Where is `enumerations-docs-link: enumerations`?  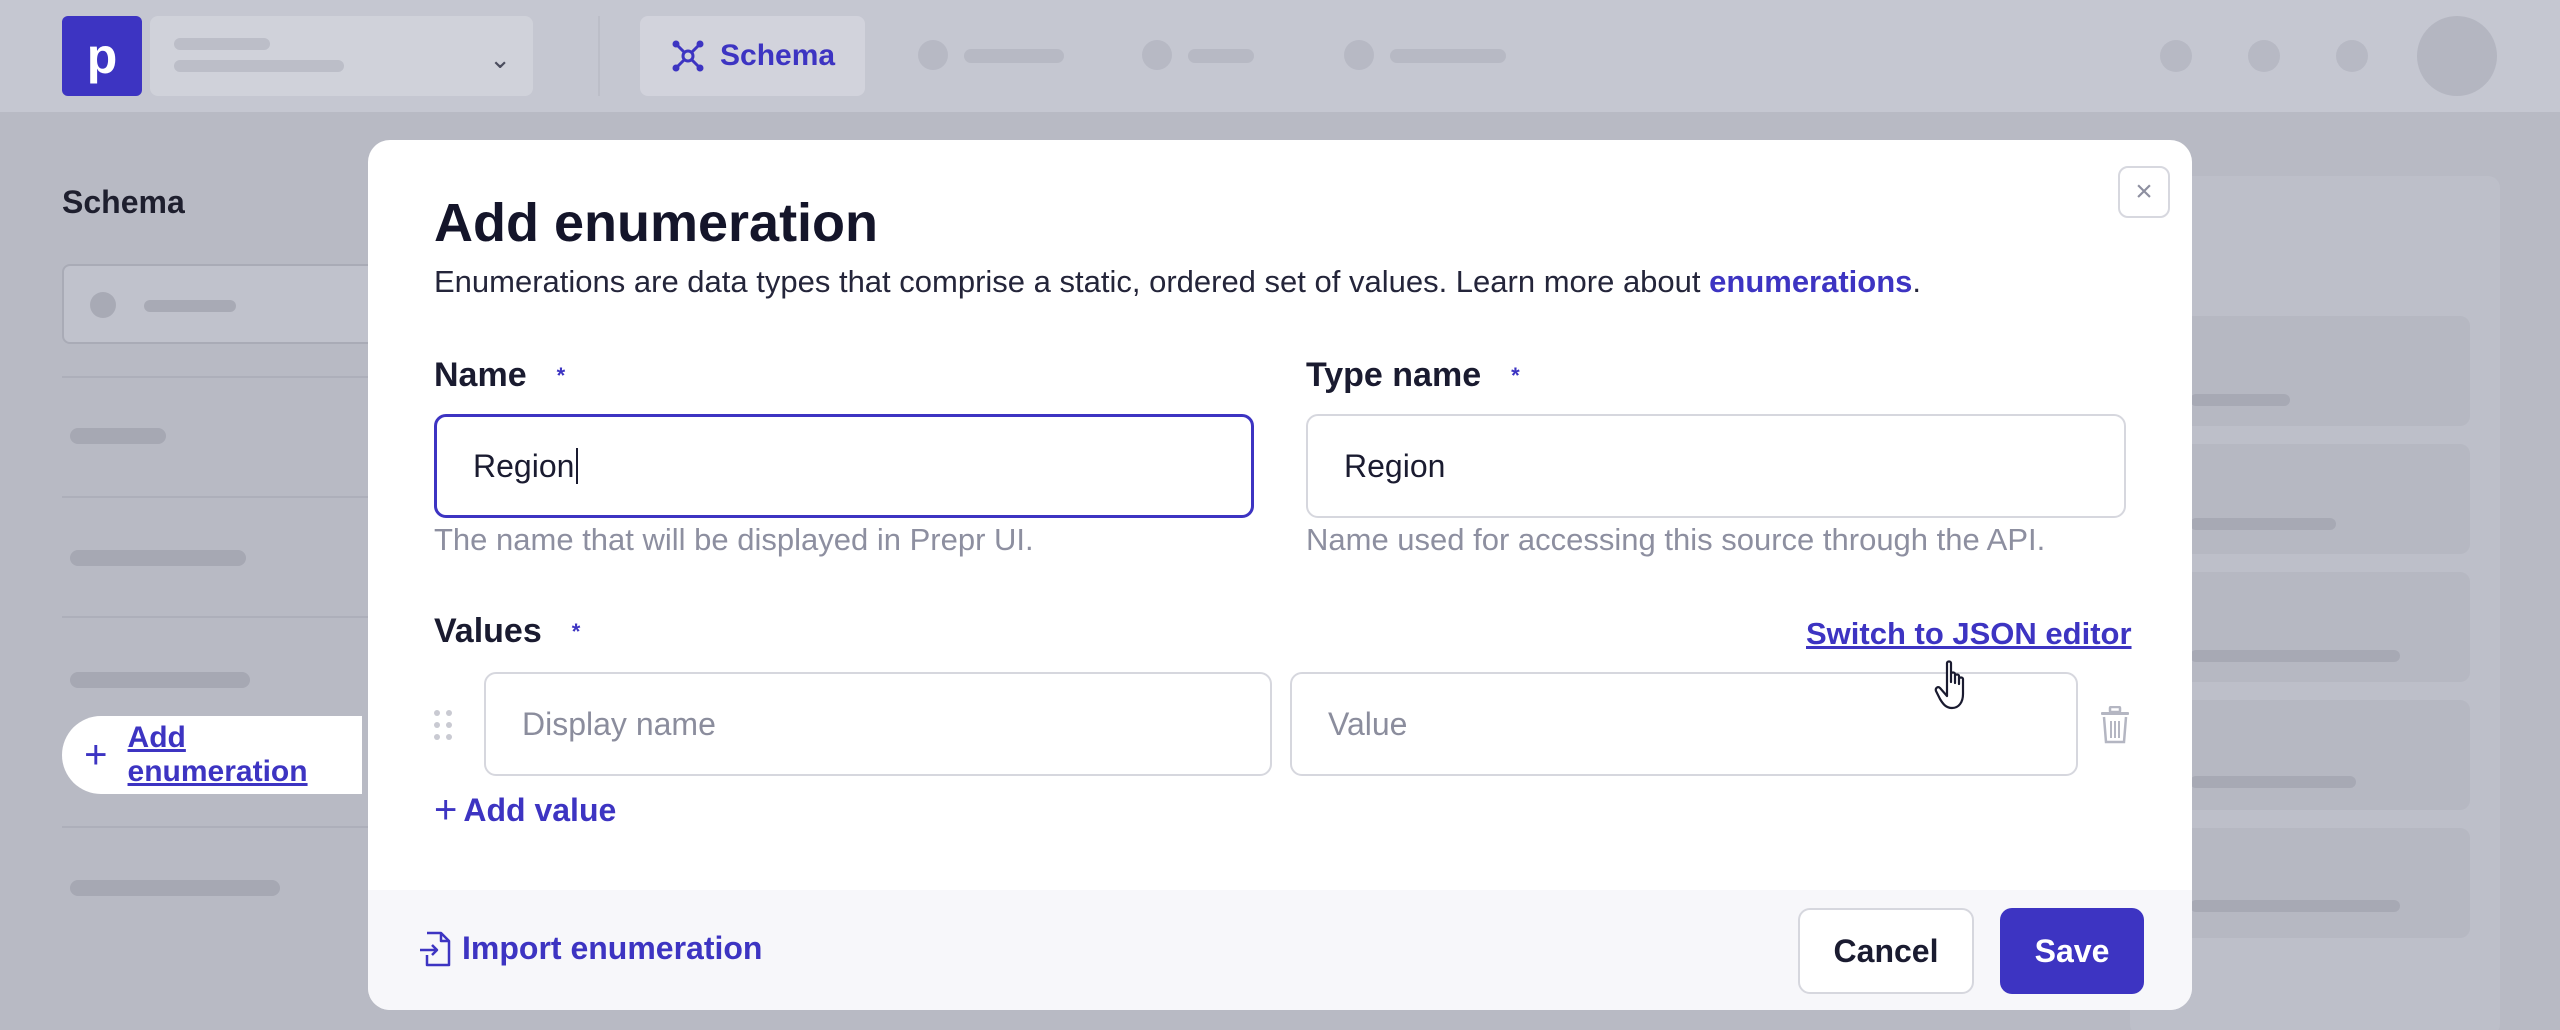
enumerations-docs-link: enumerations is located at coordinates (1810, 281).